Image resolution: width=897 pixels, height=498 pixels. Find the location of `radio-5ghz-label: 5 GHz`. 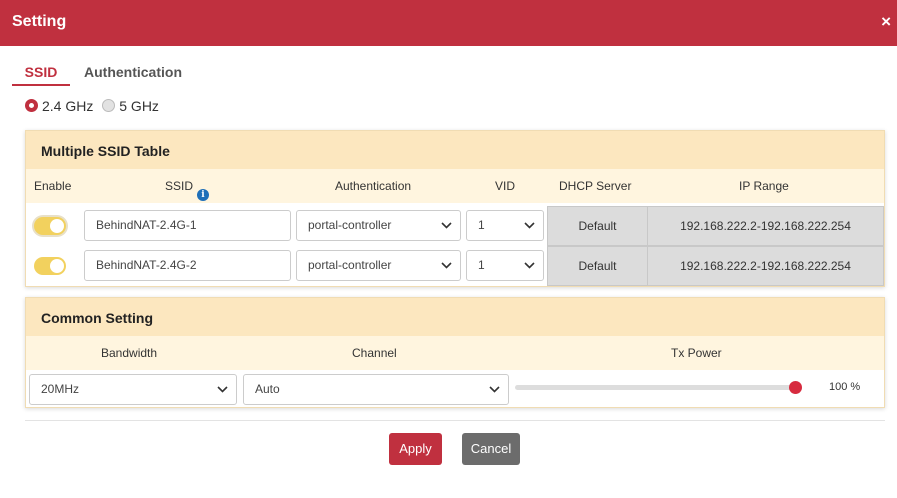

radio-5ghz-label: 5 GHz is located at coordinates (139, 106).